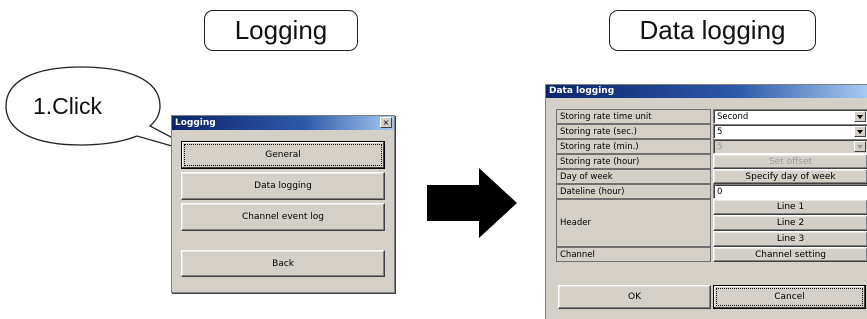 Image resolution: width=867 pixels, height=319 pixels. I want to click on logging-window-title: Logging, so click(195, 123).